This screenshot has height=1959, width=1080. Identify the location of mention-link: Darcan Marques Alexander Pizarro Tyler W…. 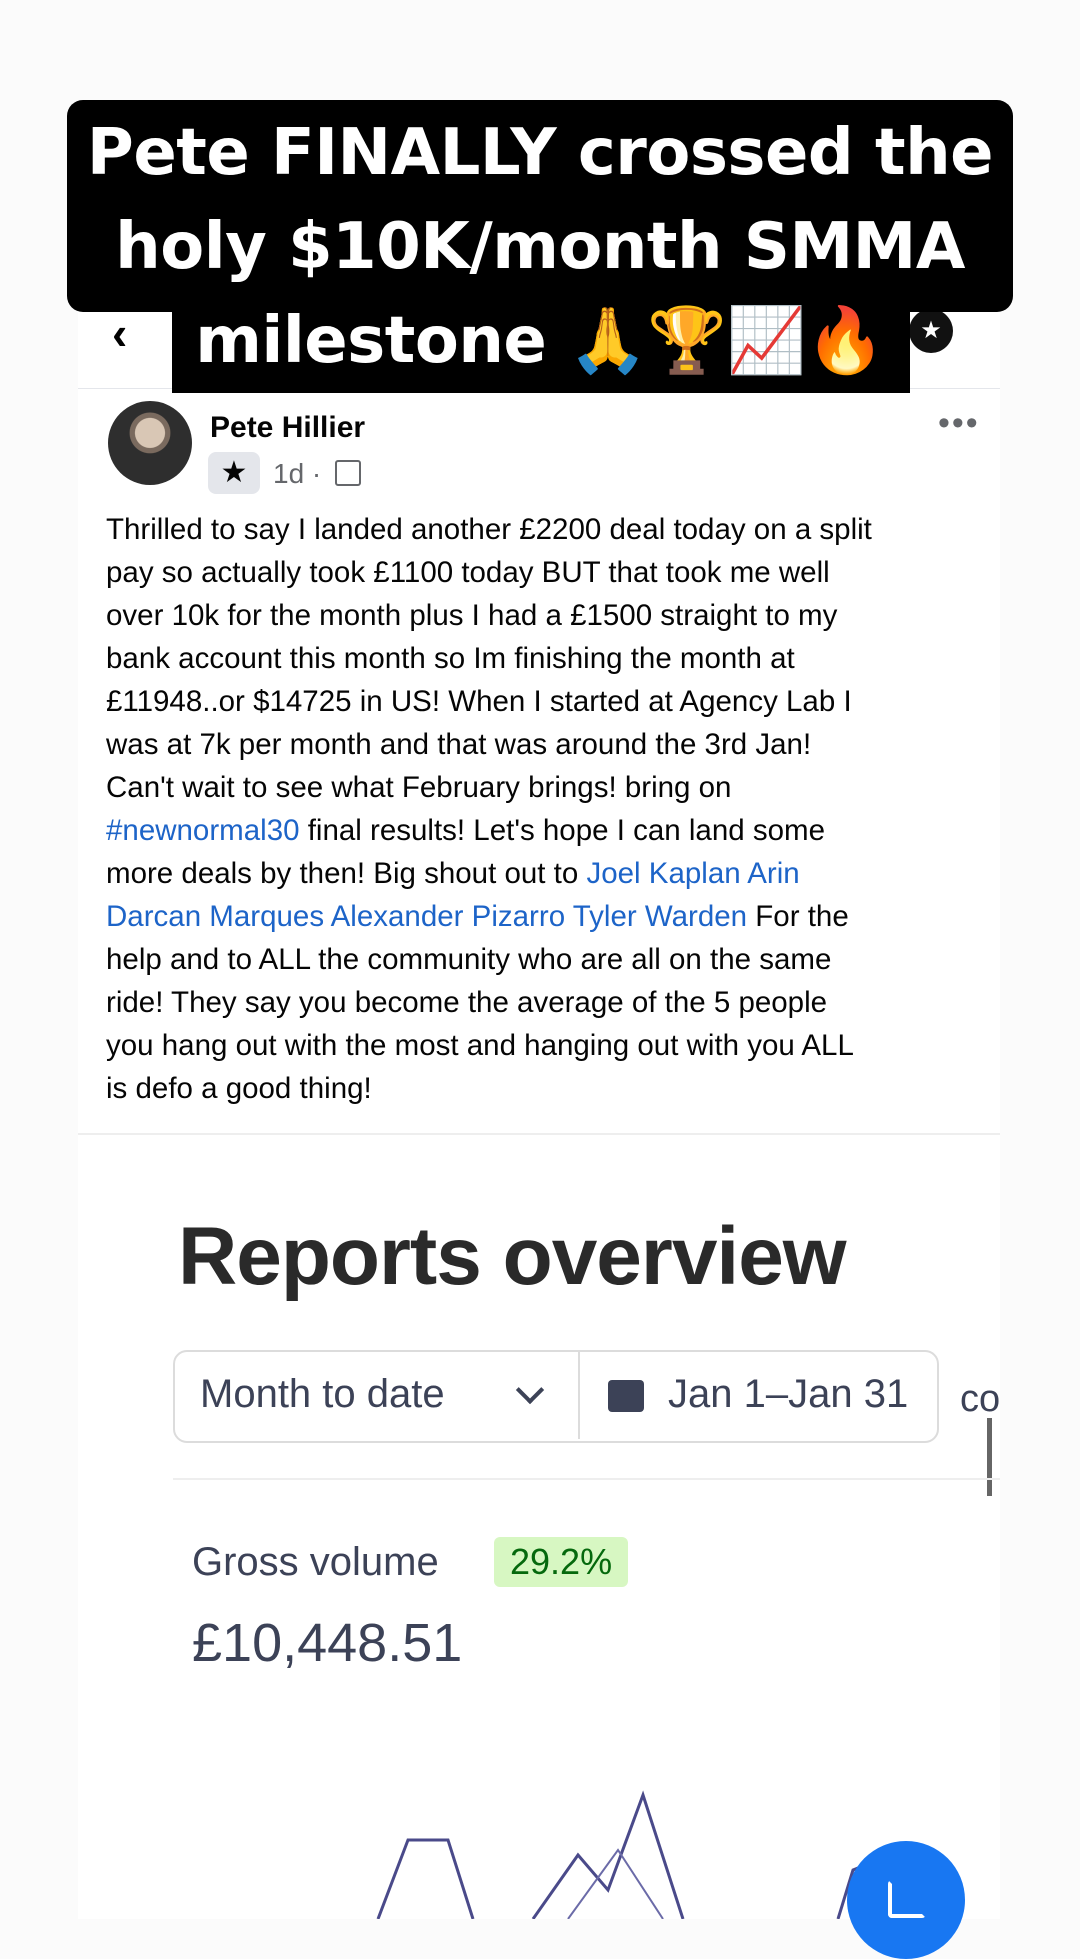
(426, 916).